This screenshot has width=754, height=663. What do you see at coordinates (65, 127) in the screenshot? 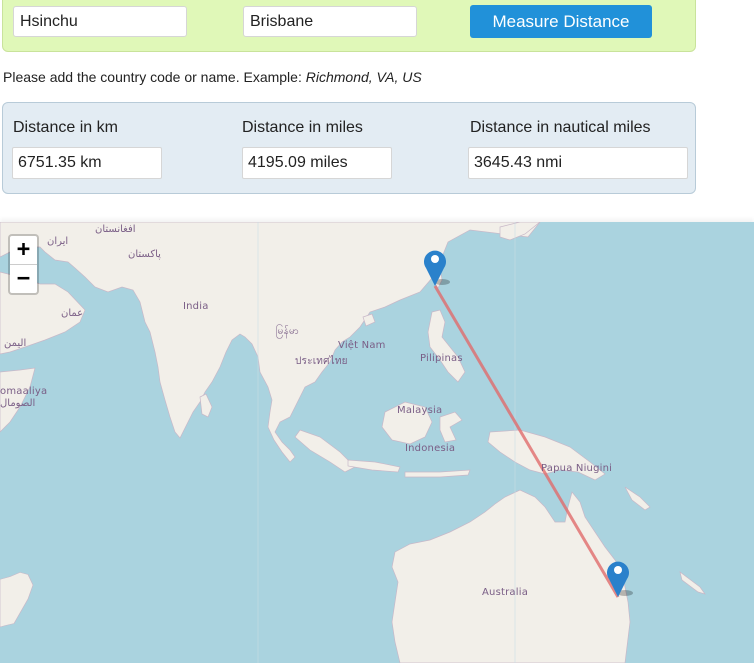
I see `km-label: Distance in km` at bounding box center [65, 127].